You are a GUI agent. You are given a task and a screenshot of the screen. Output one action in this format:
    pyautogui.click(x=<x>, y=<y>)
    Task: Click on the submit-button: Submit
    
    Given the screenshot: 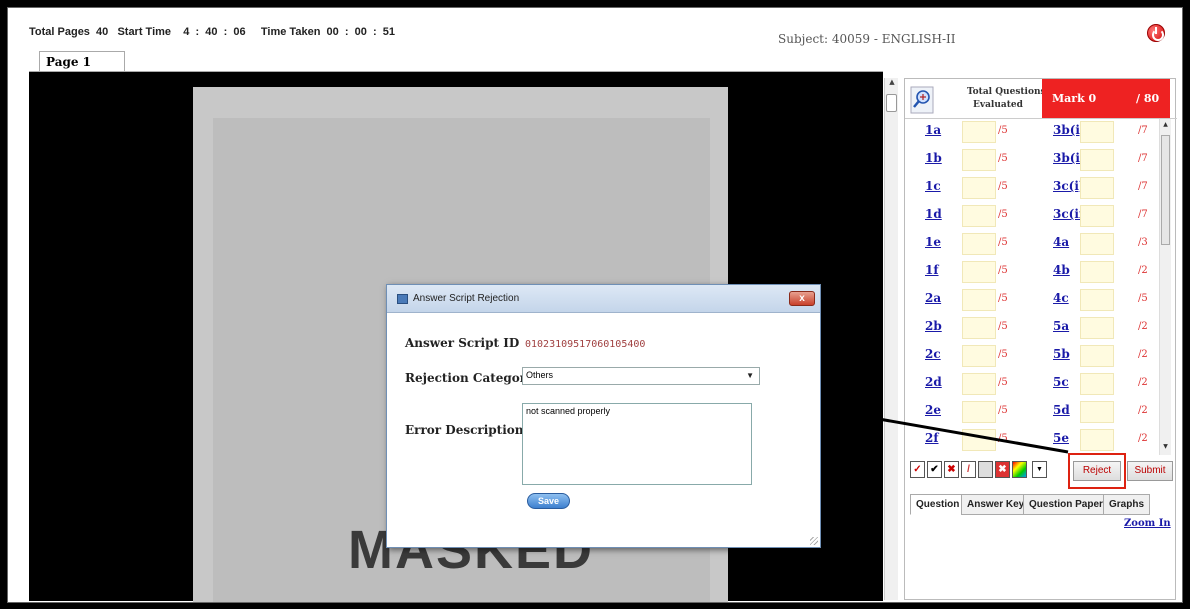 What is the action you would take?
    pyautogui.click(x=1150, y=471)
    